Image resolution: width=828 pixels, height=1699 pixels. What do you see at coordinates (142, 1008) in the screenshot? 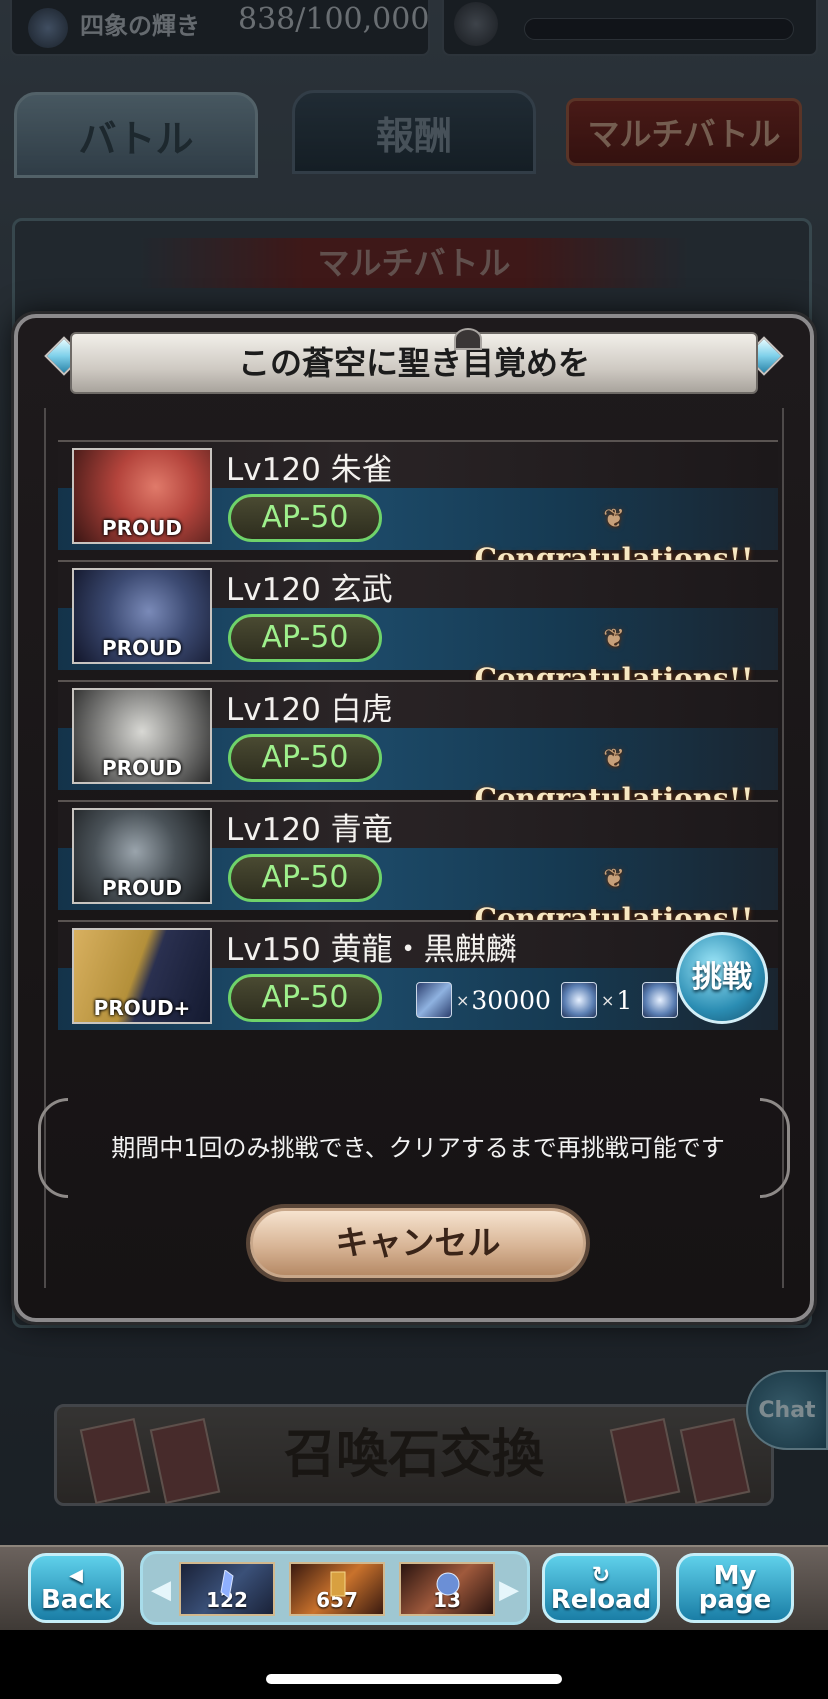
I see `rank-badge: PROUD+` at bounding box center [142, 1008].